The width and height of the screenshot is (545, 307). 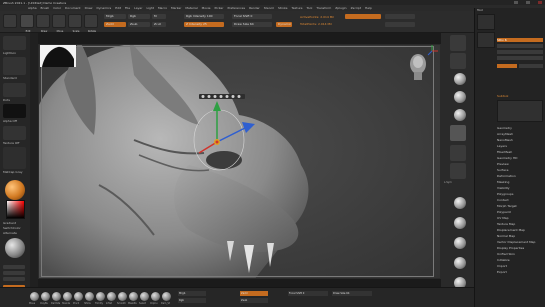 What do you see at coordinates (43, 23) in the screenshot?
I see `draw-button: Draw` at bounding box center [43, 23].